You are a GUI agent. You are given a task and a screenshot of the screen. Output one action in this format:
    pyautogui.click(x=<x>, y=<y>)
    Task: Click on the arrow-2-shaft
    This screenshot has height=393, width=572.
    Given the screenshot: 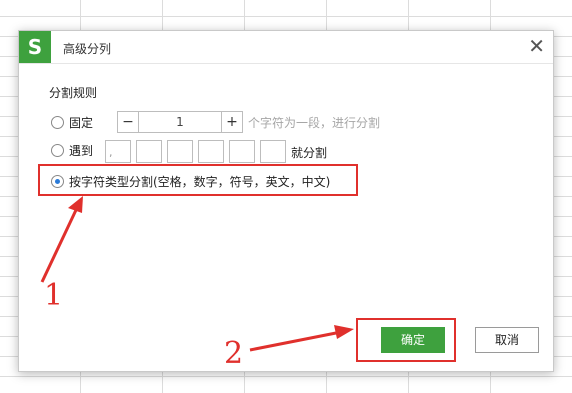 What is the action you would take?
    pyautogui.click(x=293, y=341)
    